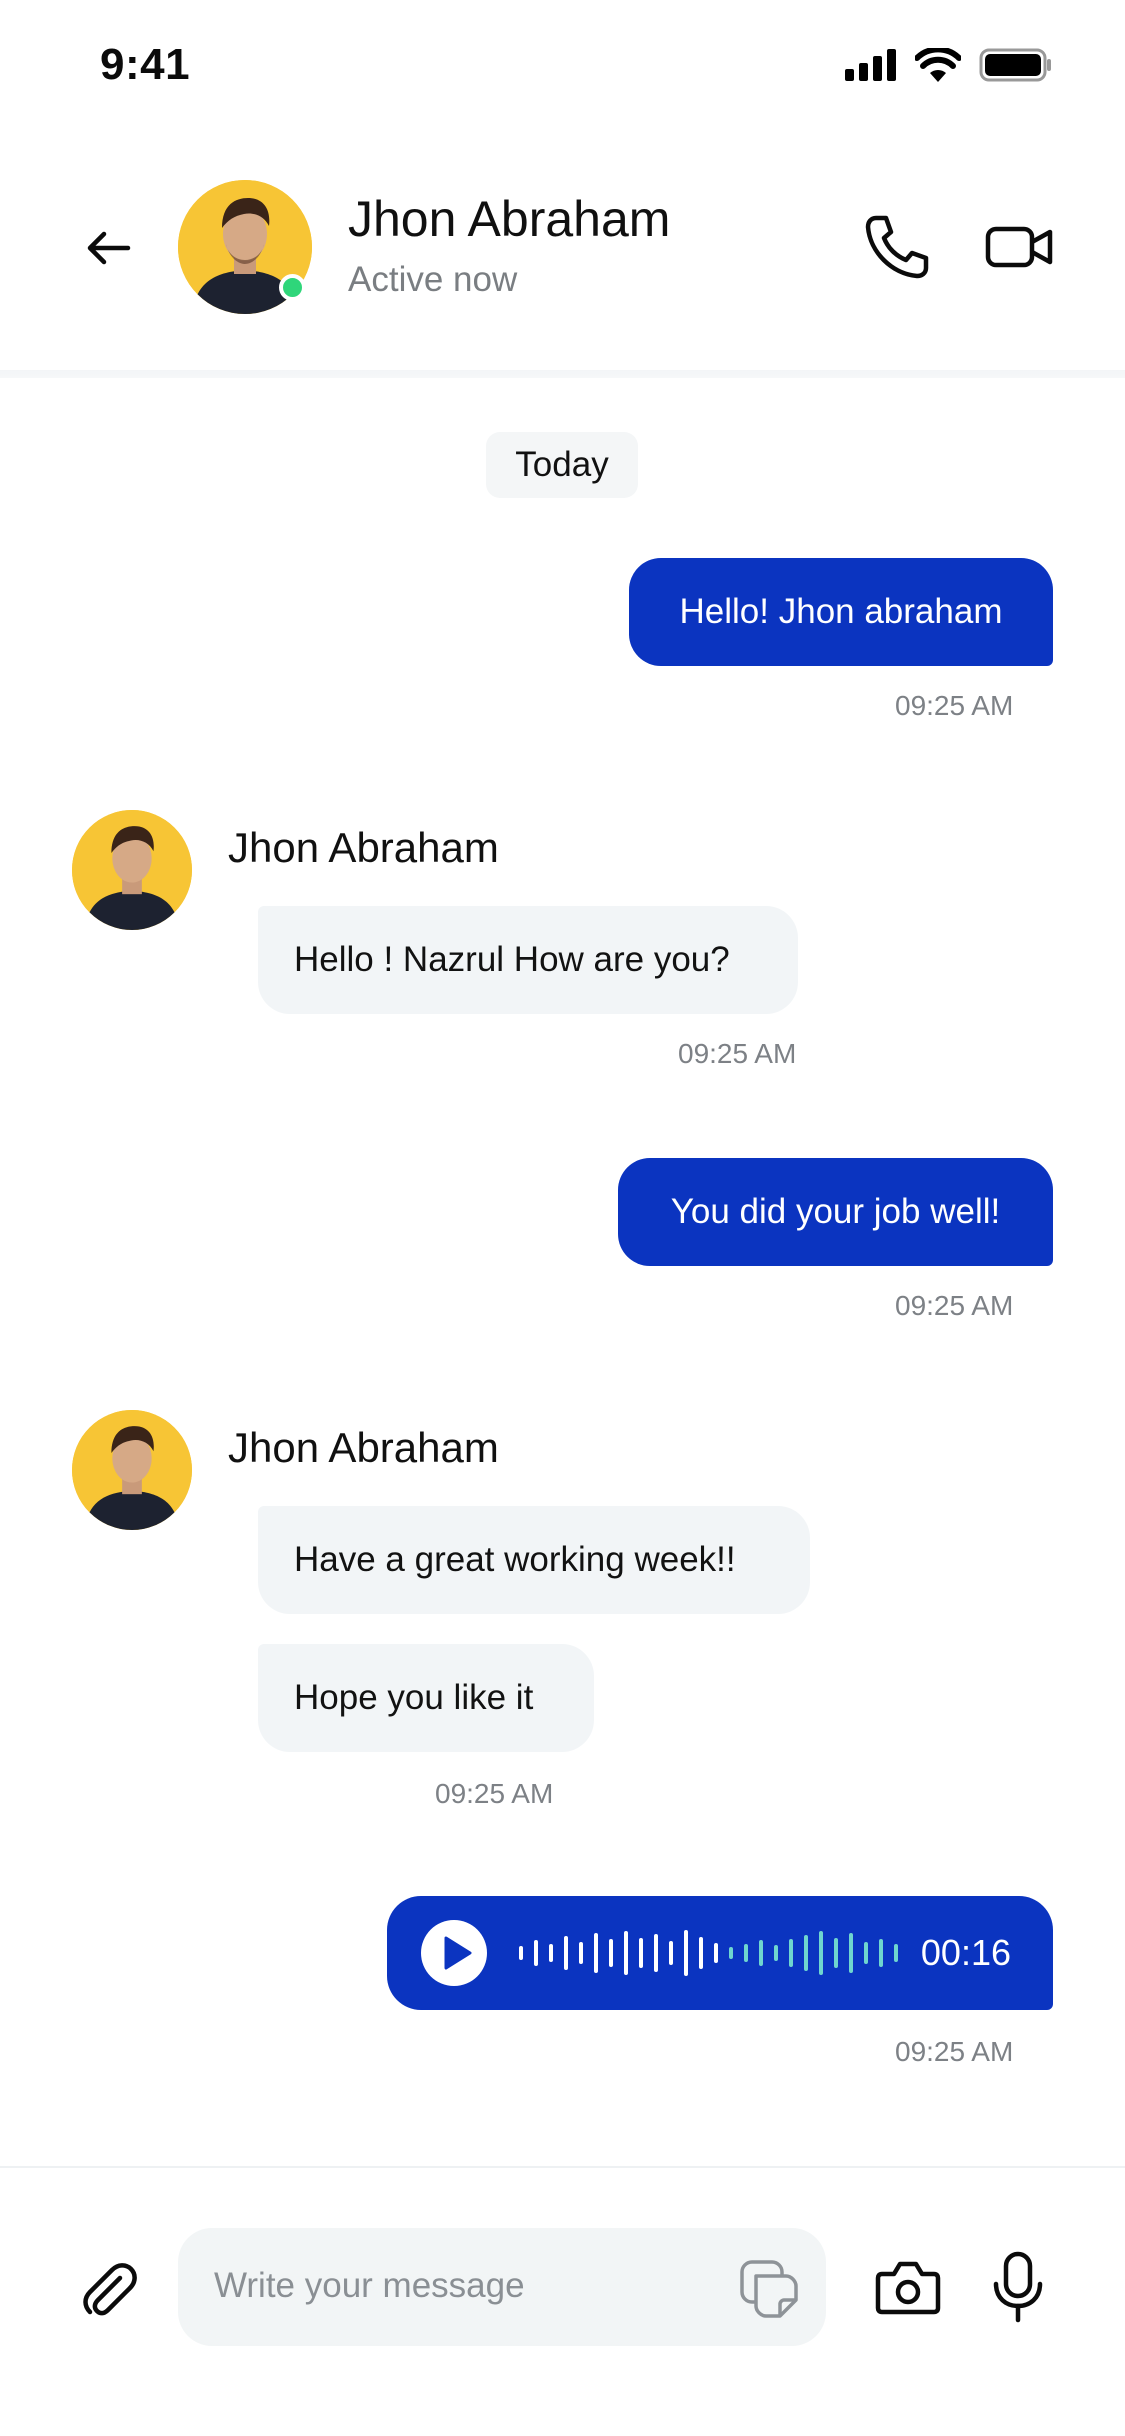  Describe the element at coordinates (369, 2285) in the screenshot. I see `message-input-placeholder: Write your message` at that location.